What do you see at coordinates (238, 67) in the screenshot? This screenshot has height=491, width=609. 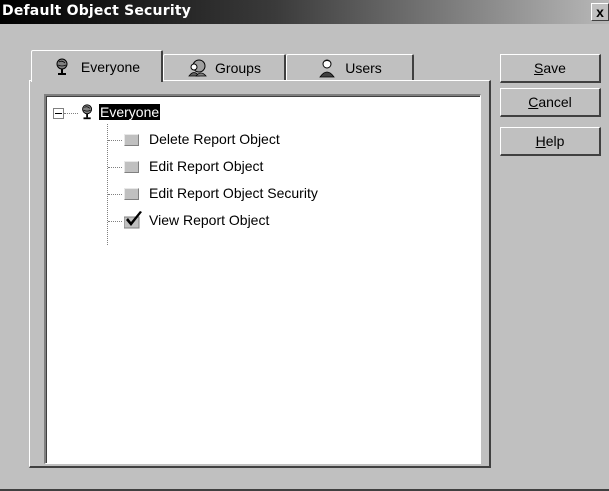 I see `tab-label: Groups` at bounding box center [238, 67].